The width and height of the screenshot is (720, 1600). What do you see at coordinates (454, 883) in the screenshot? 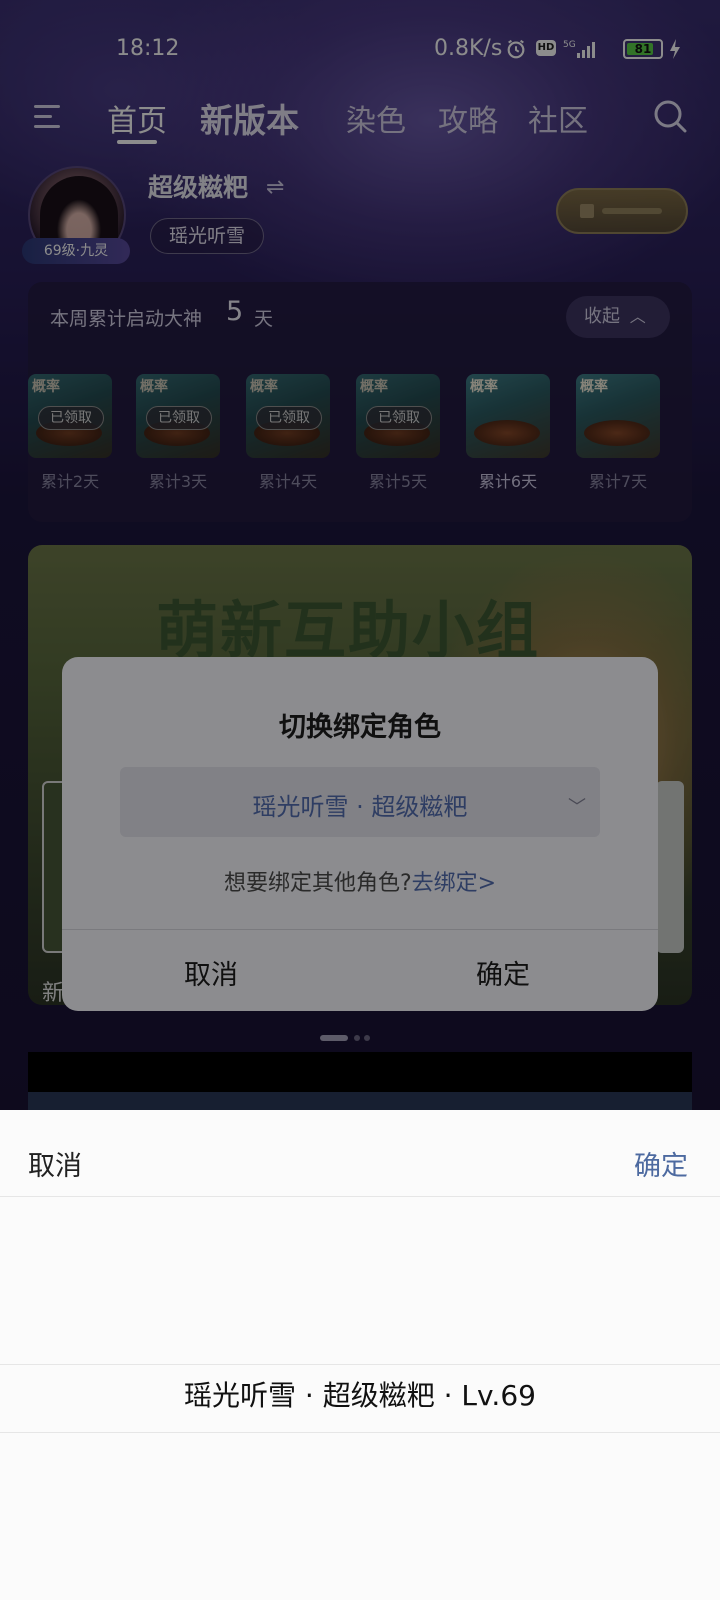
I see `bind-link: 去绑定>` at bounding box center [454, 883].